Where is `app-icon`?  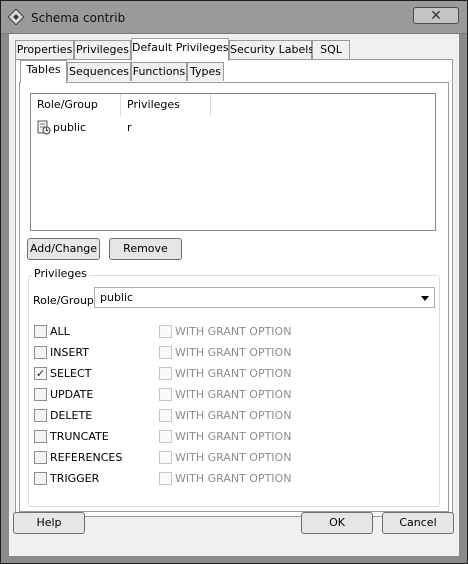
app-icon is located at coordinates (16, 17).